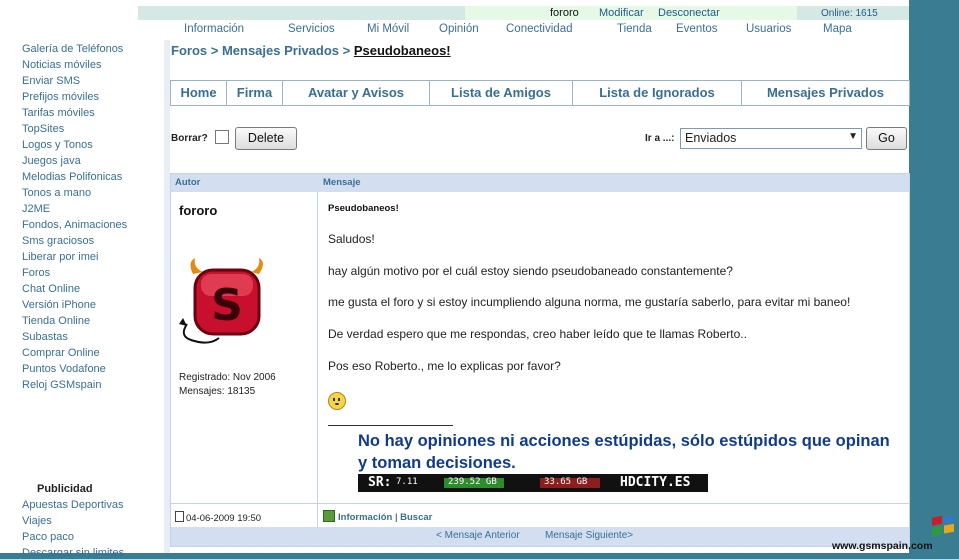  I want to click on tab-avatar: Avatar y Avisos, so click(356, 93).